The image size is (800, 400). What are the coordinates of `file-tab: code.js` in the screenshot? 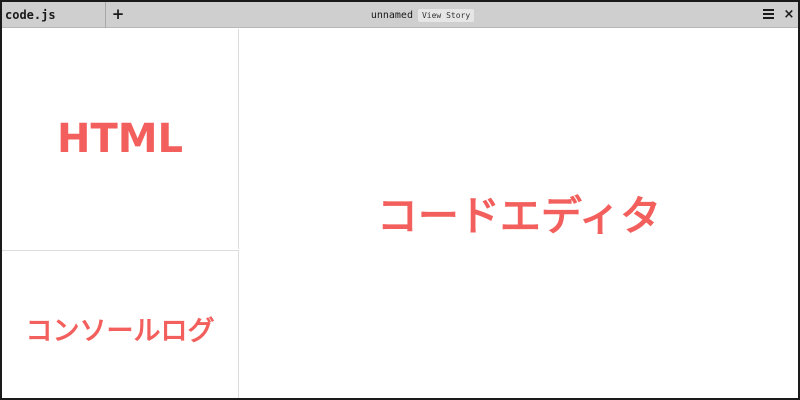 It's located at (54, 15).